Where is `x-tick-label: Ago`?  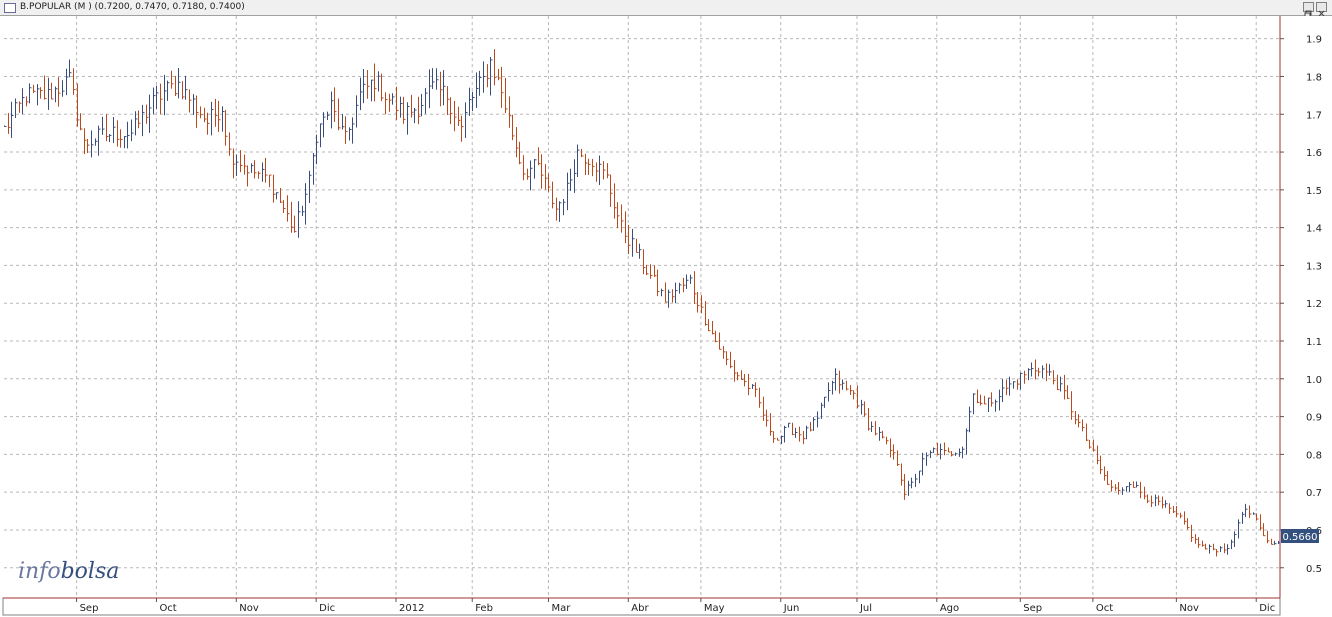 x-tick-label: Ago is located at coordinates (949, 608).